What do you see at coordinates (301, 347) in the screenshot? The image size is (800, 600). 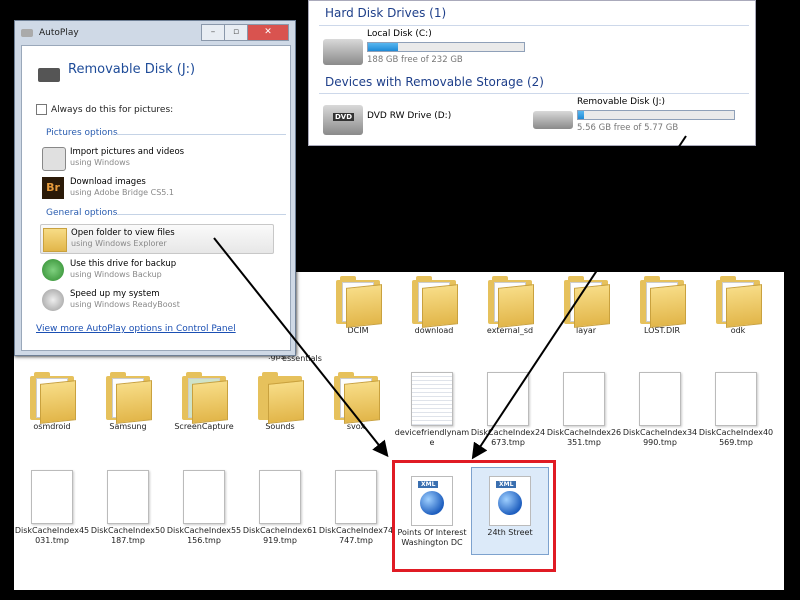 I see `arrow-open-folder-to-files` at bounding box center [301, 347].